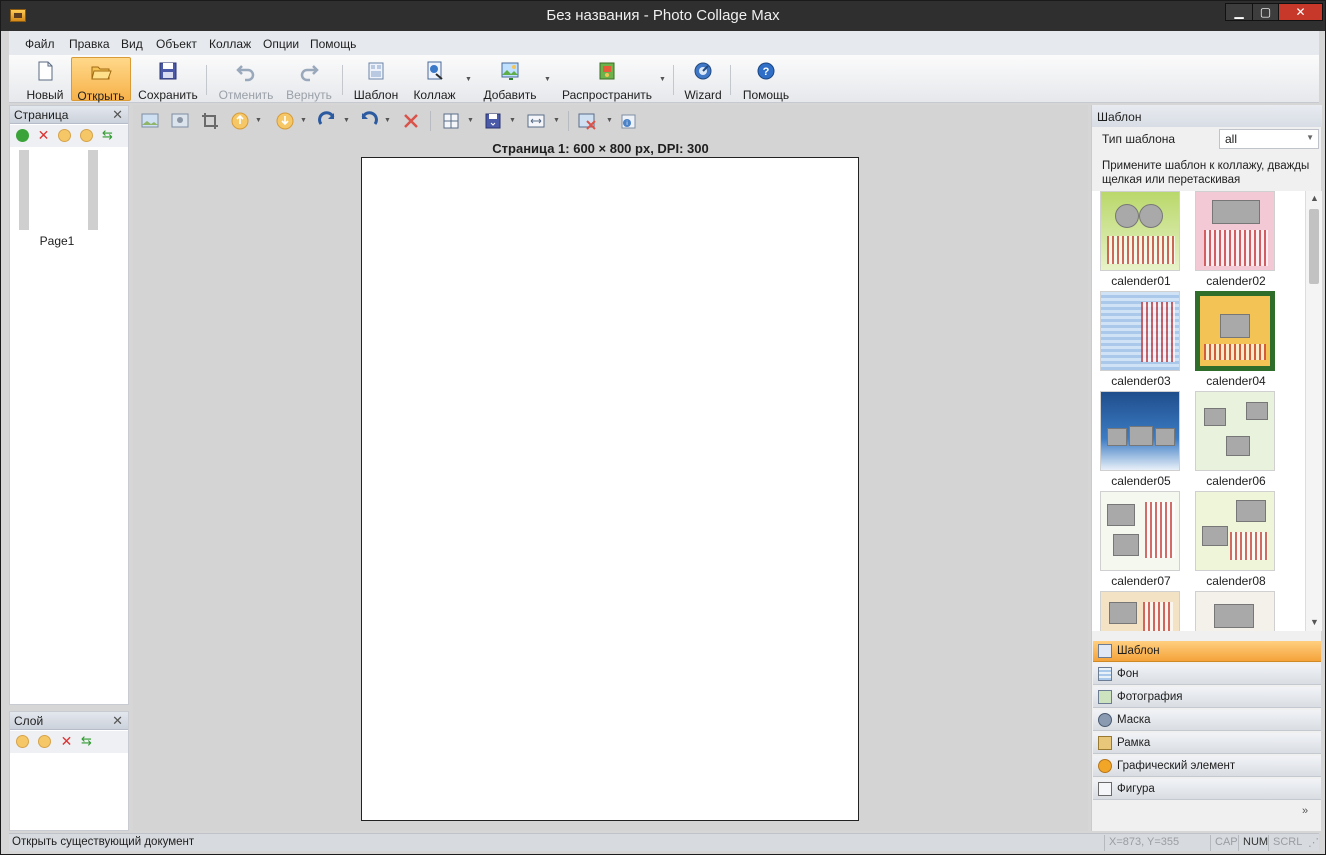 This screenshot has height=855, width=1326. Describe the element at coordinates (1269, 139) in the screenshot. I see `template-type-select: all ▼` at that location.